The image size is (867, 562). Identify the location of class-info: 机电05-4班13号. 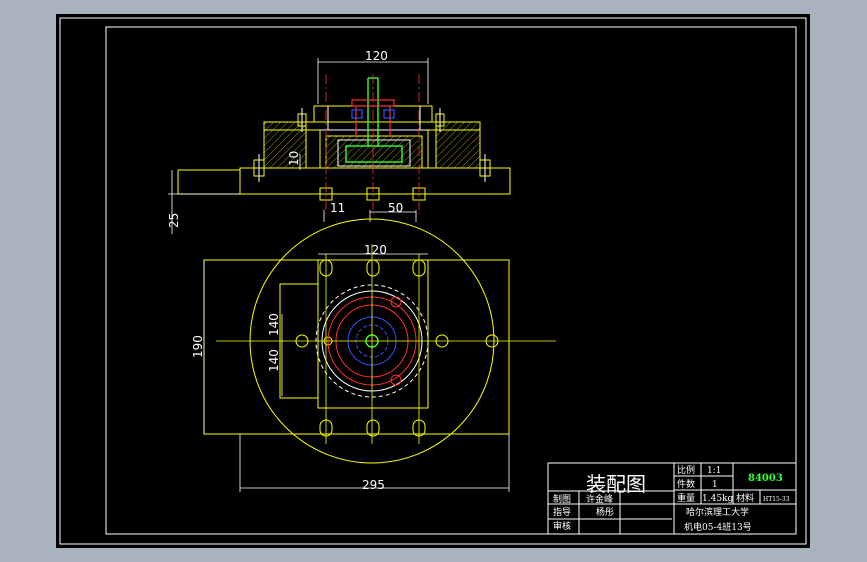
(718, 527).